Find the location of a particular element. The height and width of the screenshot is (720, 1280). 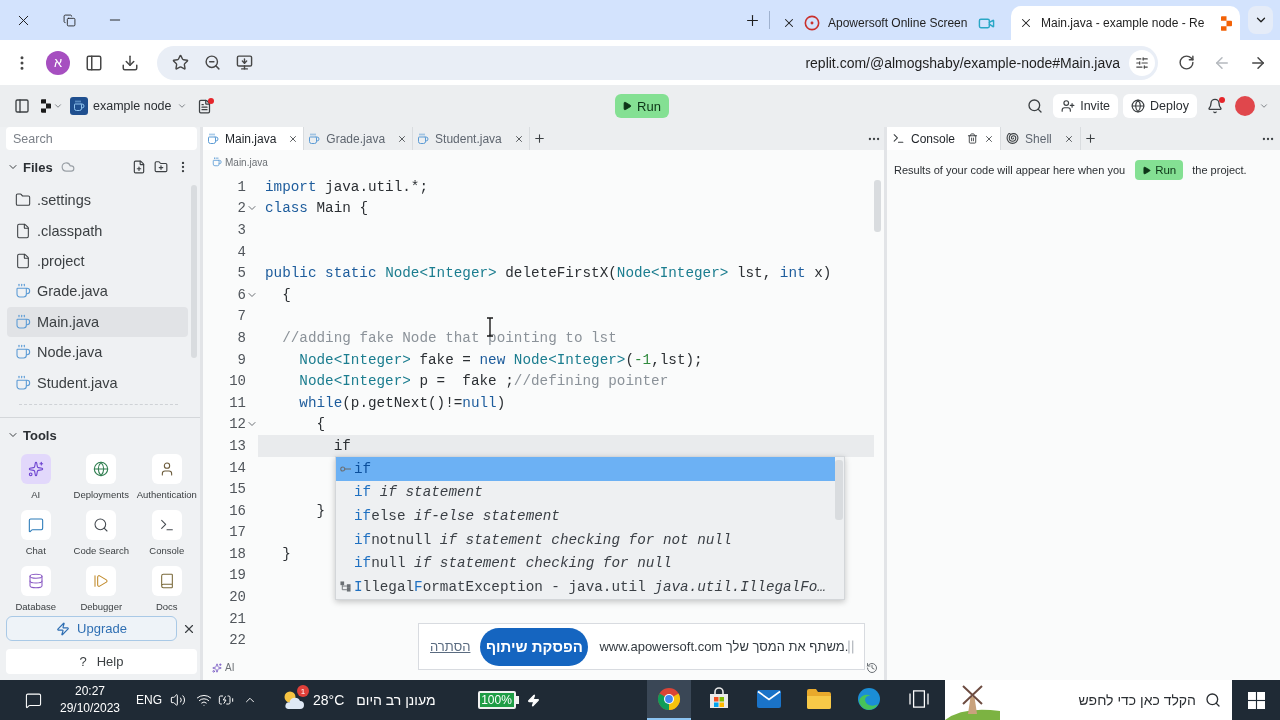

hide-link: הסתרה is located at coordinates (450, 646).